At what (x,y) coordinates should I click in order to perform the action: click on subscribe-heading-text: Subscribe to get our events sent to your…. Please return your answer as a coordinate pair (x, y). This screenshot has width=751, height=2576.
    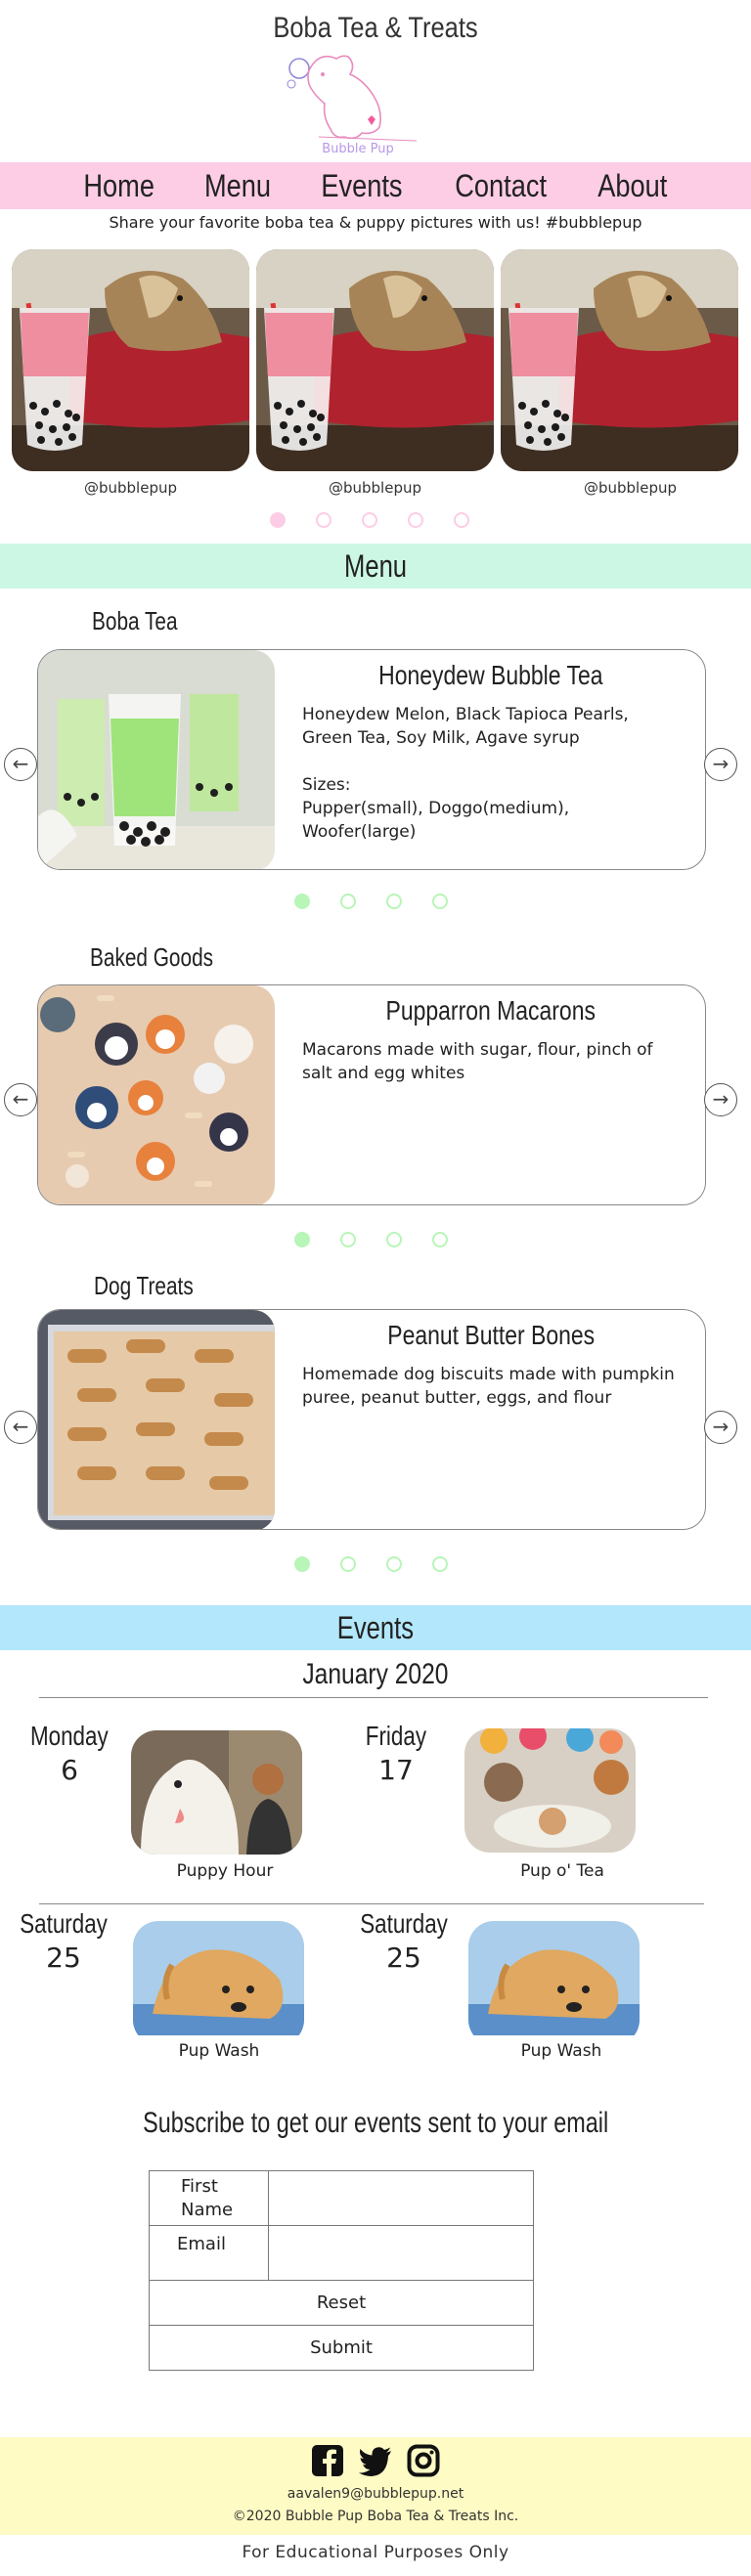
    Looking at the image, I should click on (375, 2123).